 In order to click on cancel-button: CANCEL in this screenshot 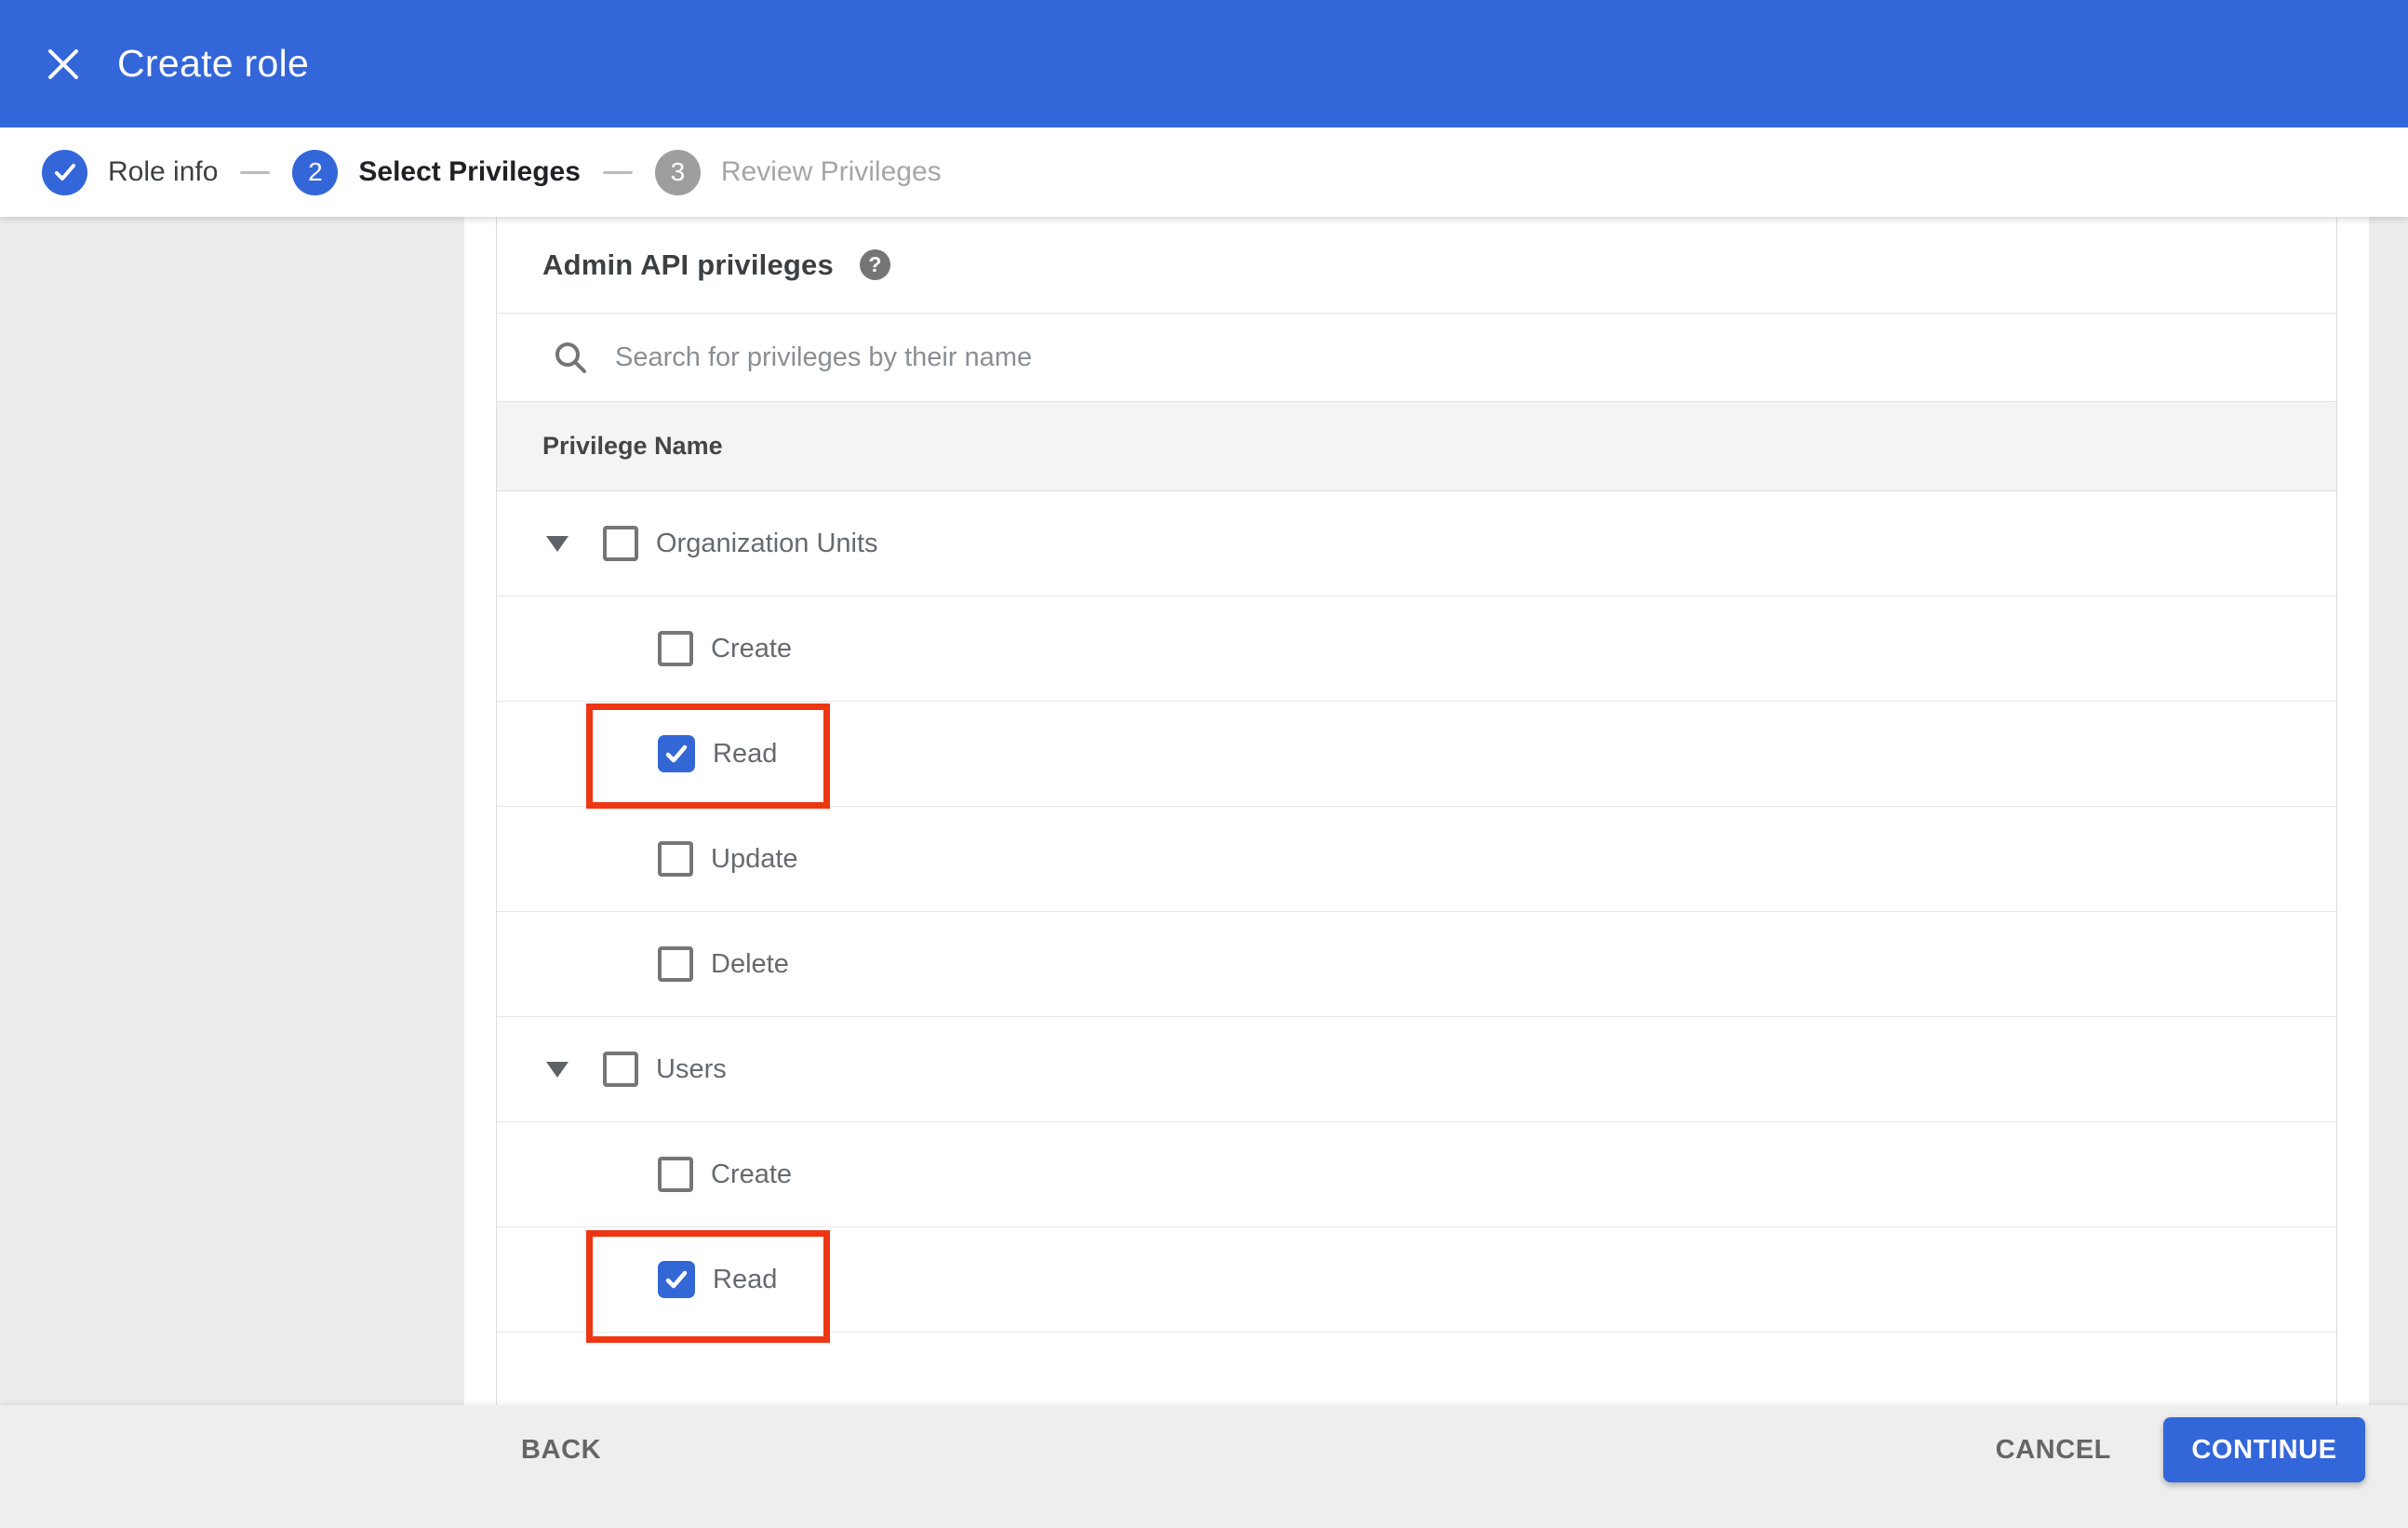, I will do `click(2054, 1449)`.